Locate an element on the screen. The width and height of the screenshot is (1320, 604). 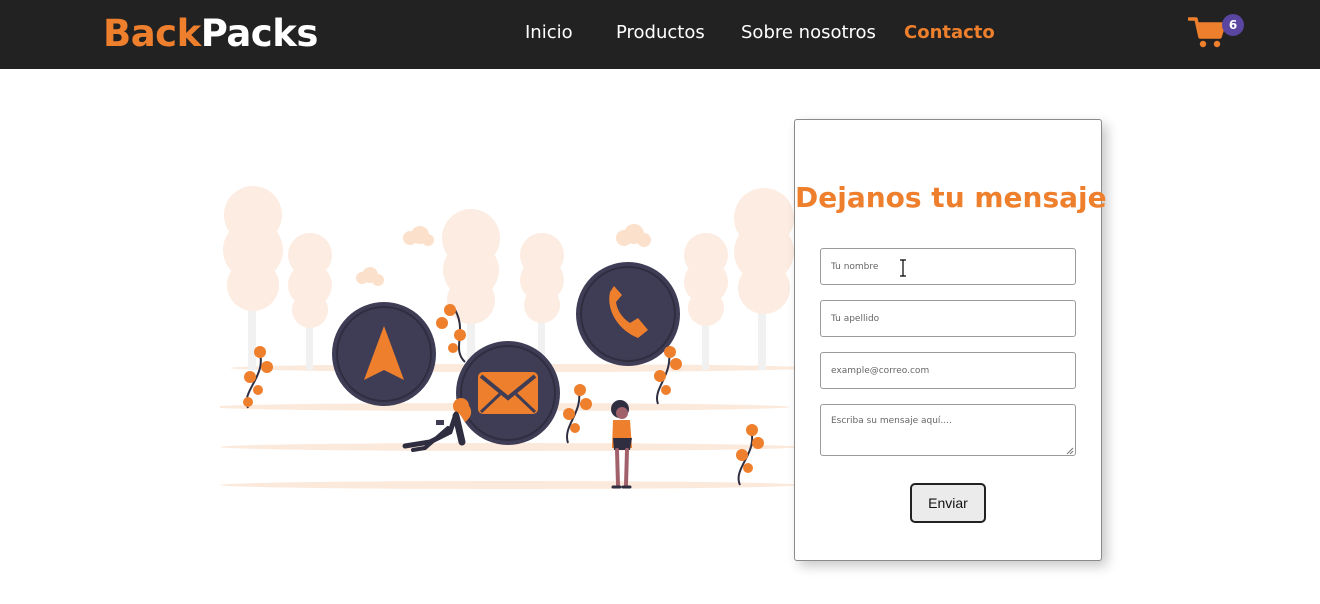
nav-link-sobre-nosotros: Sobre nosotros is located at coordinates (808, 33).